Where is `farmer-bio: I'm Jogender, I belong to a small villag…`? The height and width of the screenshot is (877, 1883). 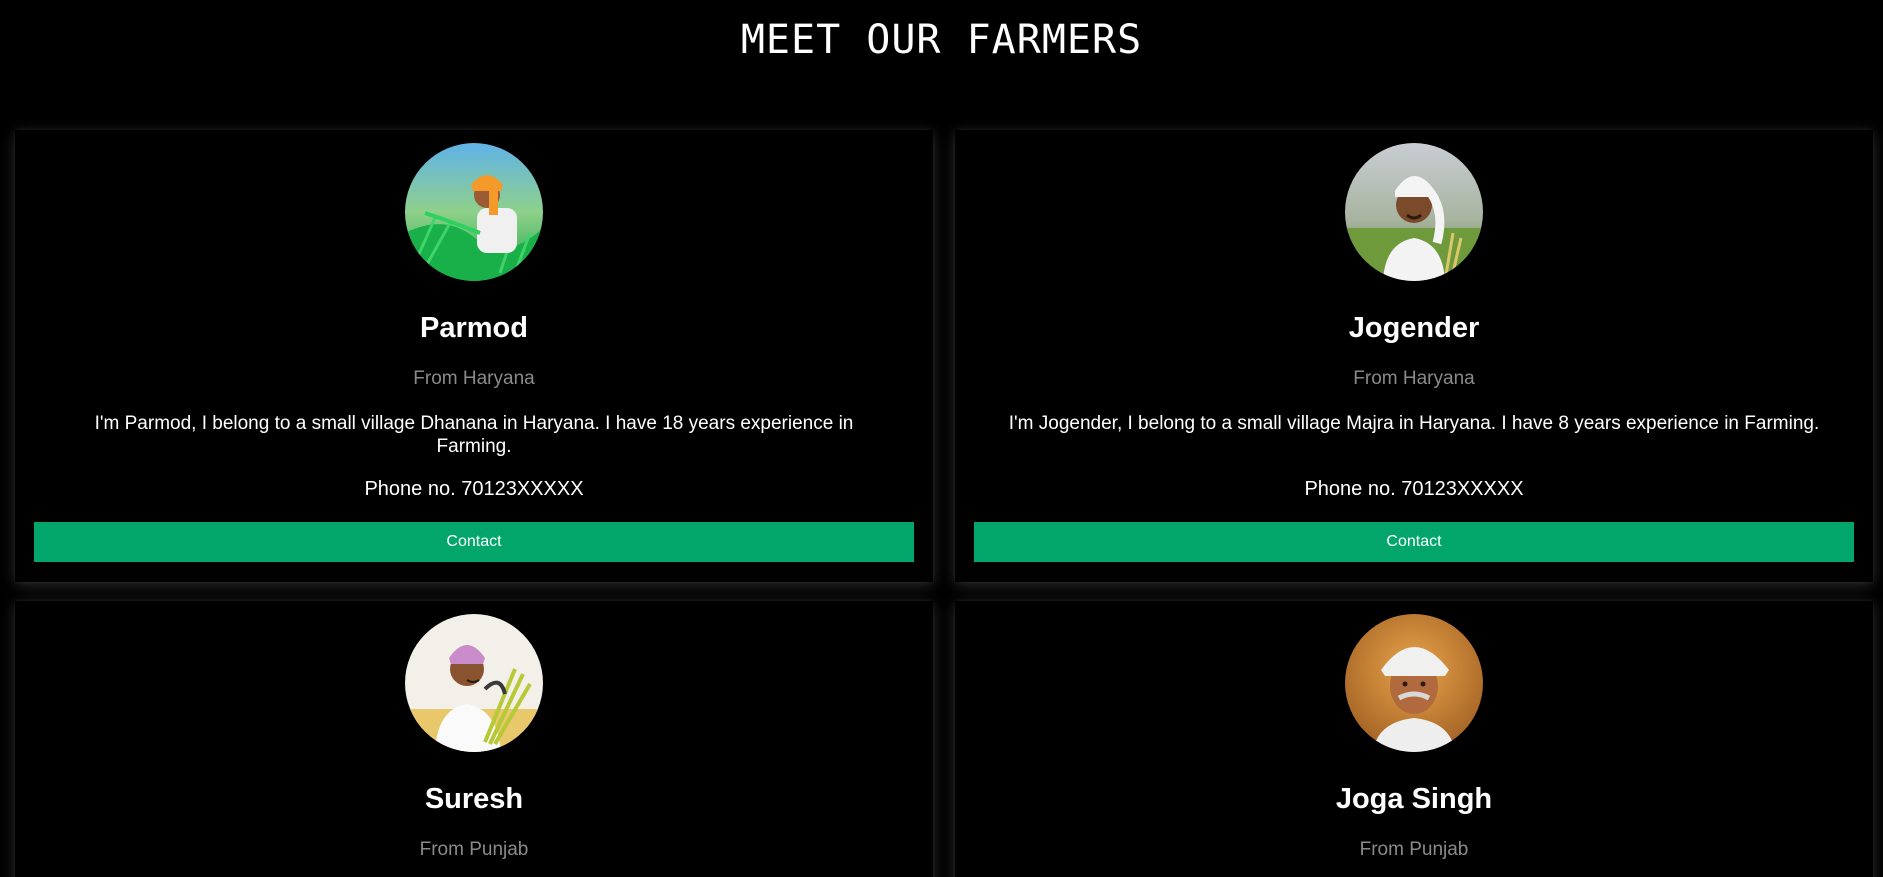 farmer-bio: I'm Jogender, I belong to a small villag… is located at coordinates (1414, 423).